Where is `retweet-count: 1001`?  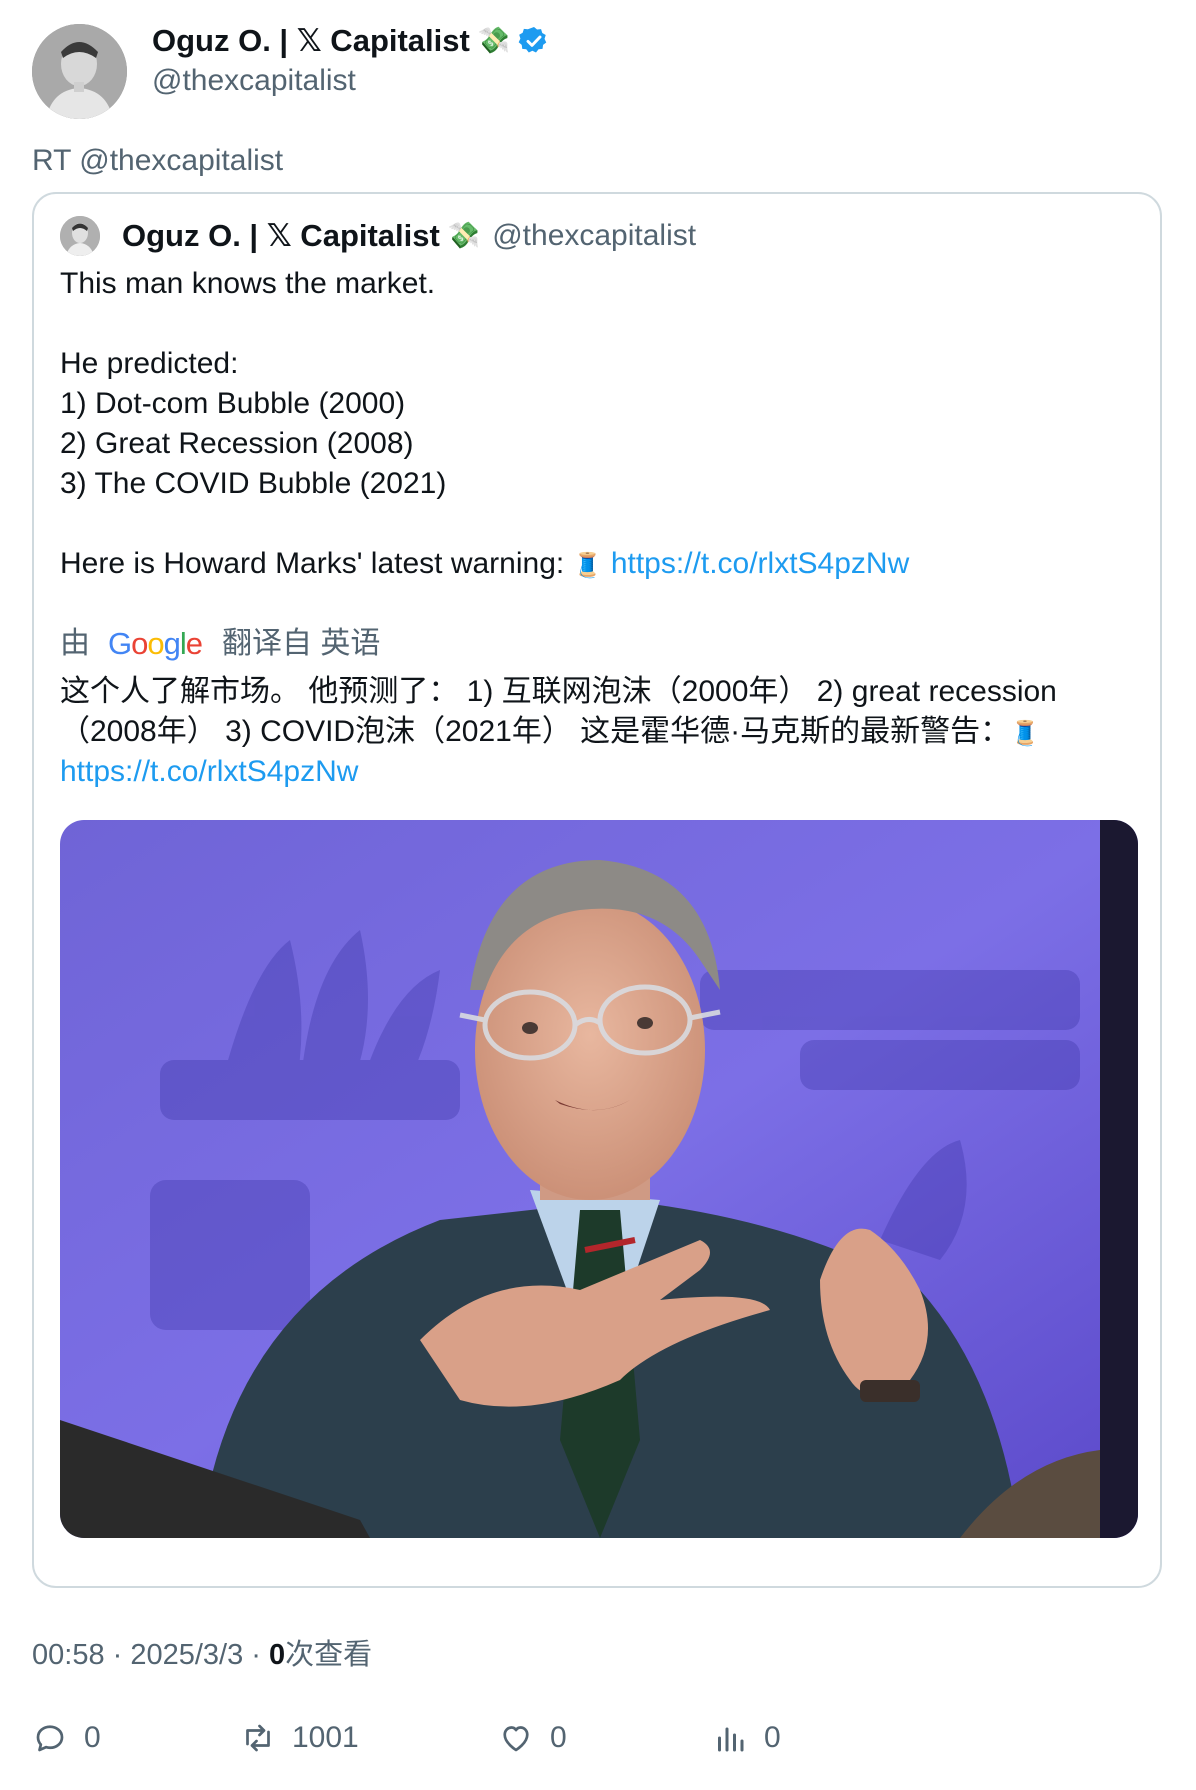
retweet-count: 1001 is located at coordinates (325, 1737).